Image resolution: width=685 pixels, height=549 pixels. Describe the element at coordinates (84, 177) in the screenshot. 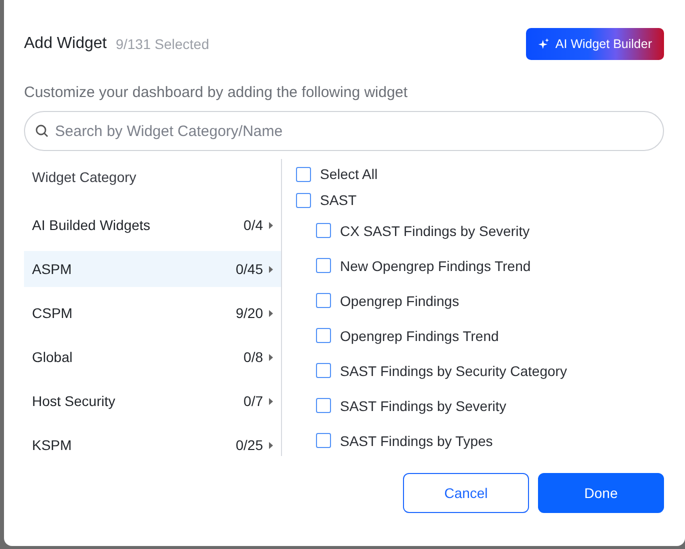

I see `category-heading: Widget Category` at that location.